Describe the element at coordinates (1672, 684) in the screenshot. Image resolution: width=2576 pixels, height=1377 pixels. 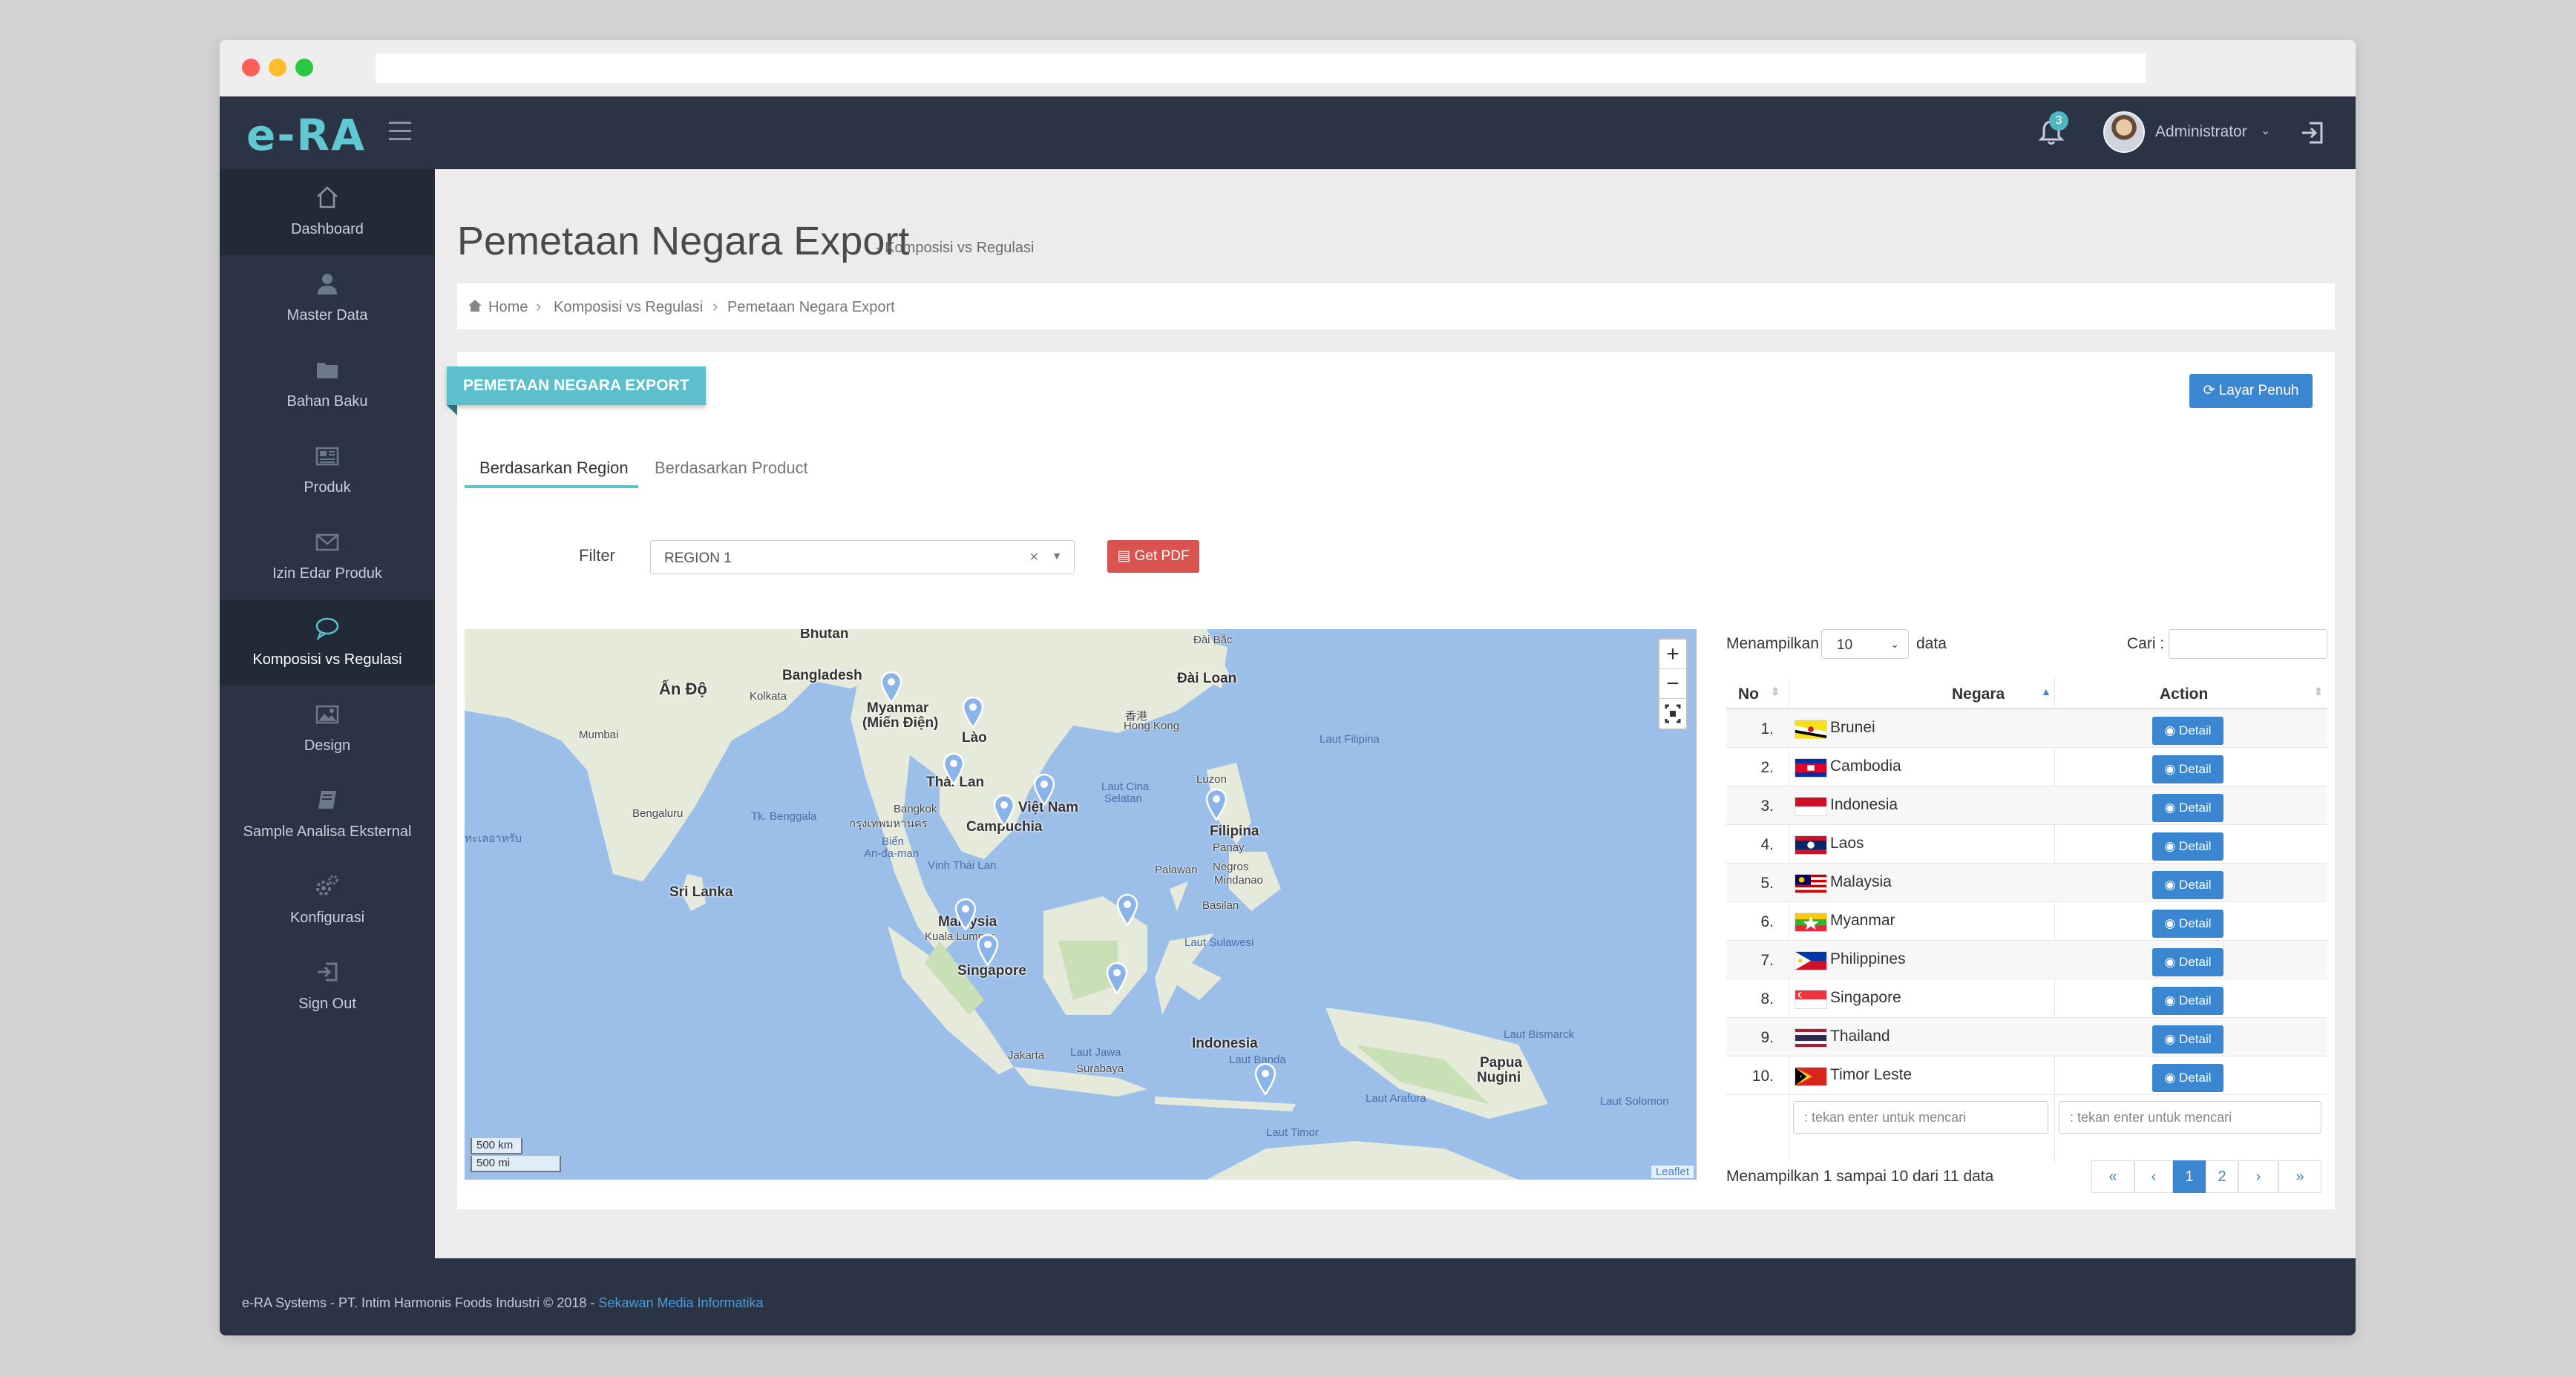
I see `zoom-out-button: −` at that location.